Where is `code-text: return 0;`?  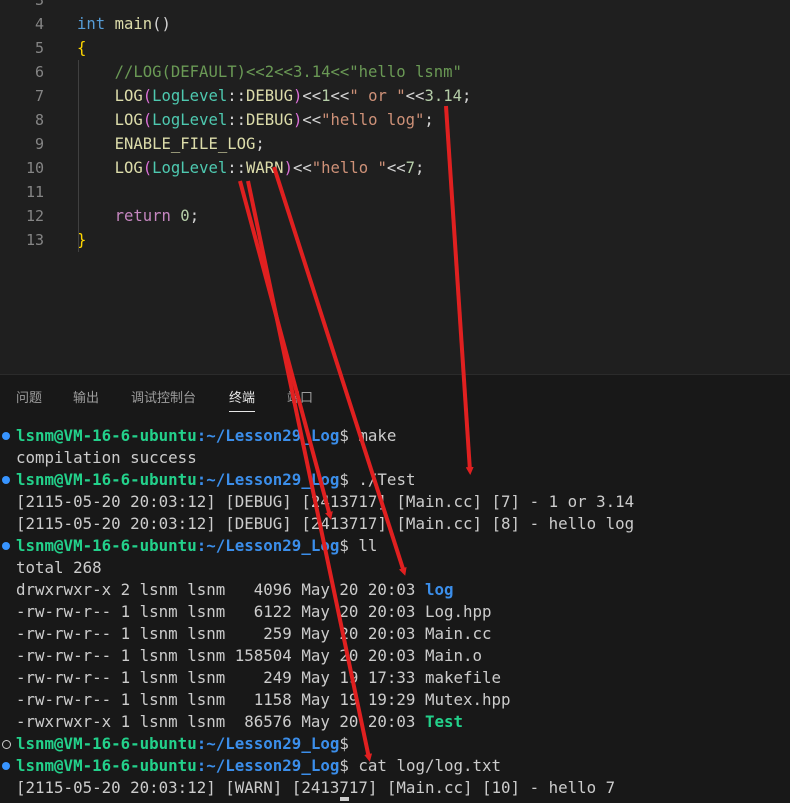 code-text: return 0; is located at coordinates (138, 216).